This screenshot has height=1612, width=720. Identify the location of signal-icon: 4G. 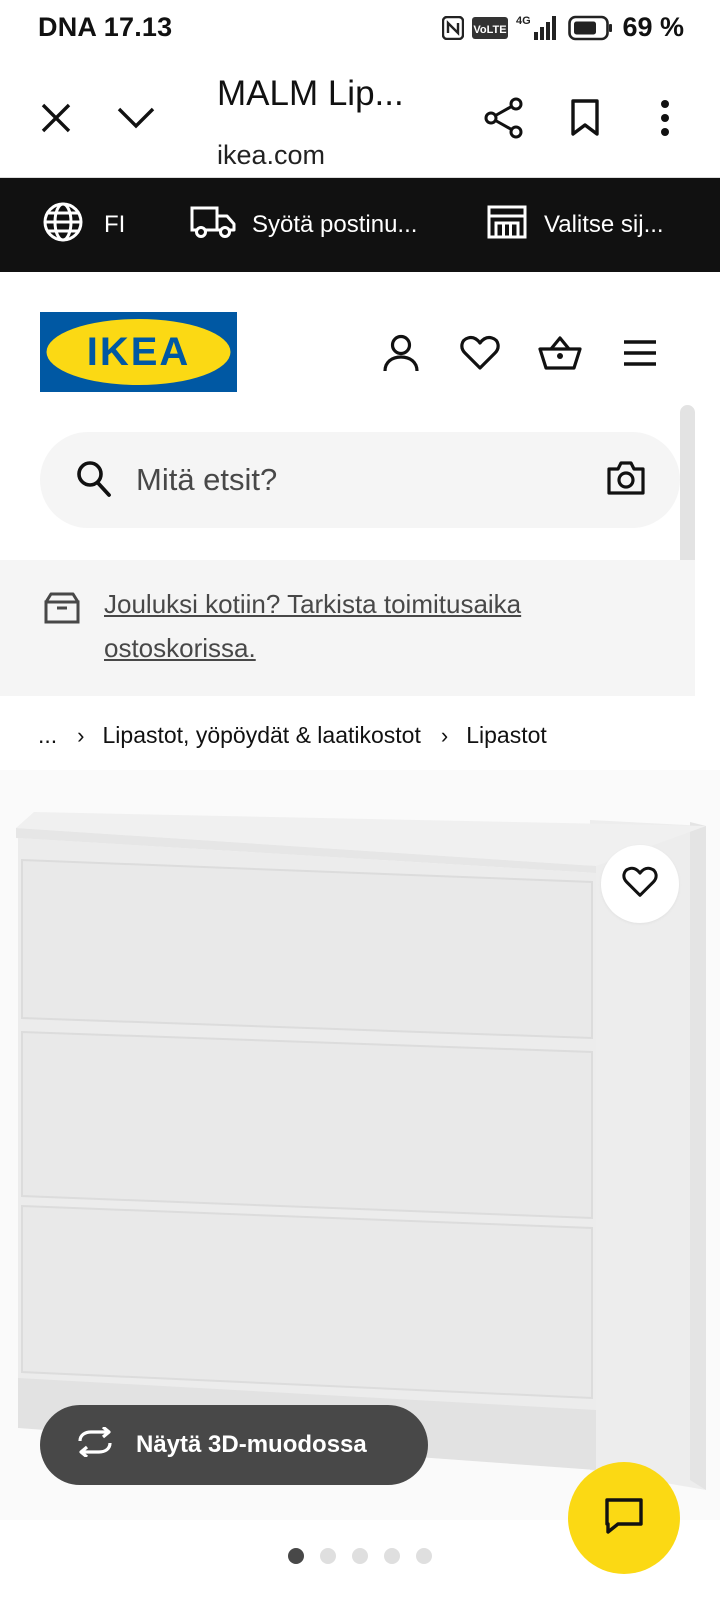
(538, 28).